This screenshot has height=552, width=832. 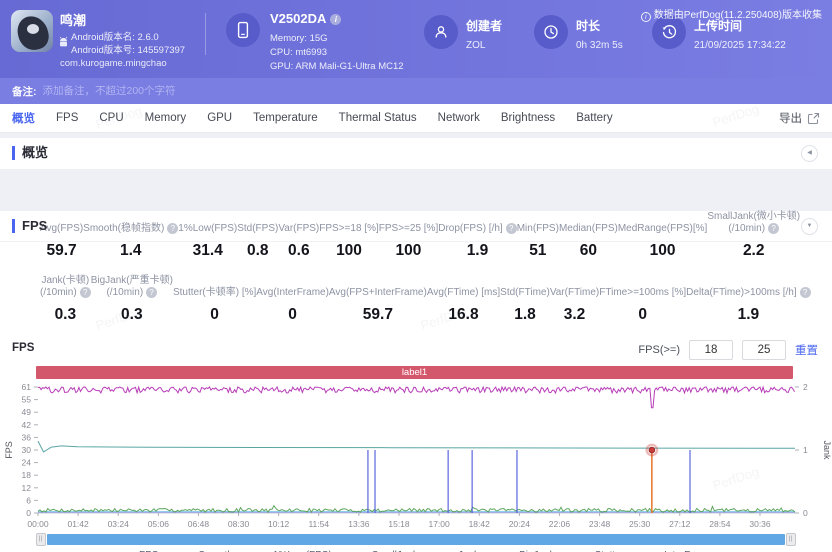 I want to click on tab-FPS: FPS, so click(x=67, y=118).